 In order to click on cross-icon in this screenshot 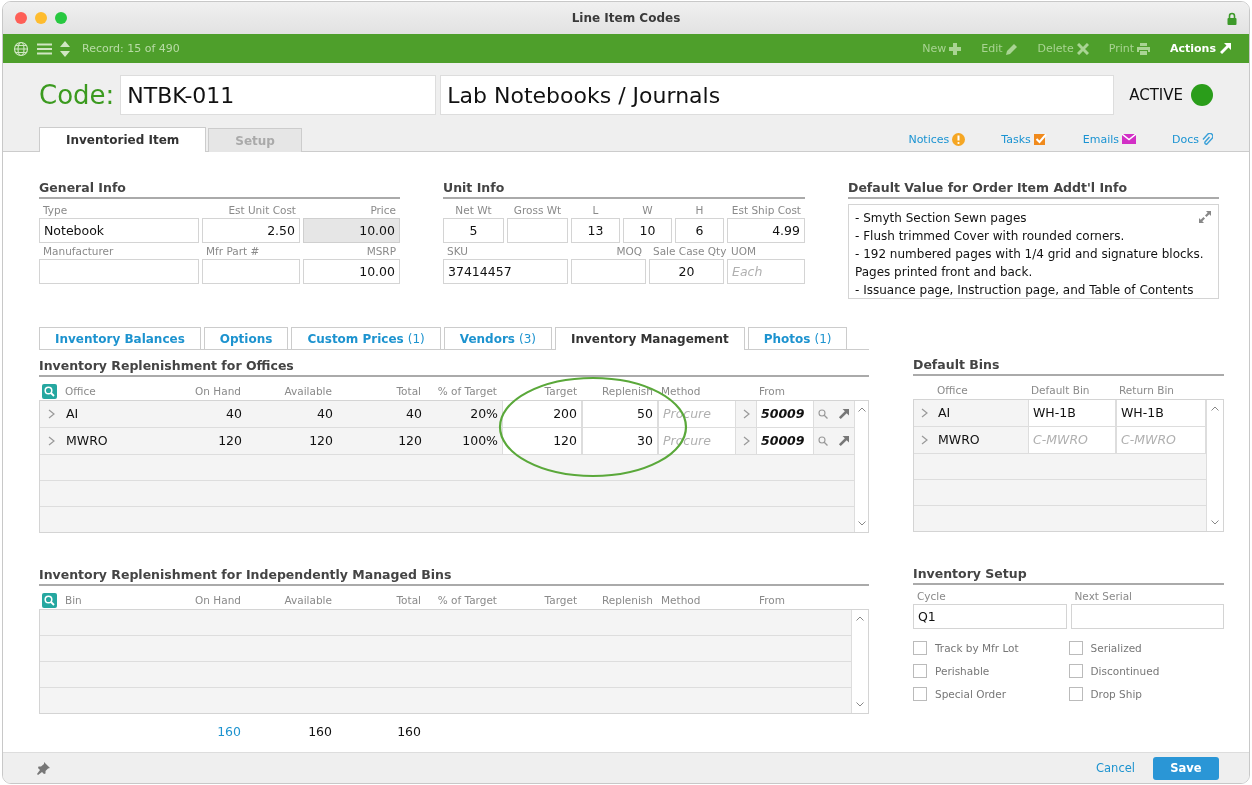, I will do `click(1082, 48)`.